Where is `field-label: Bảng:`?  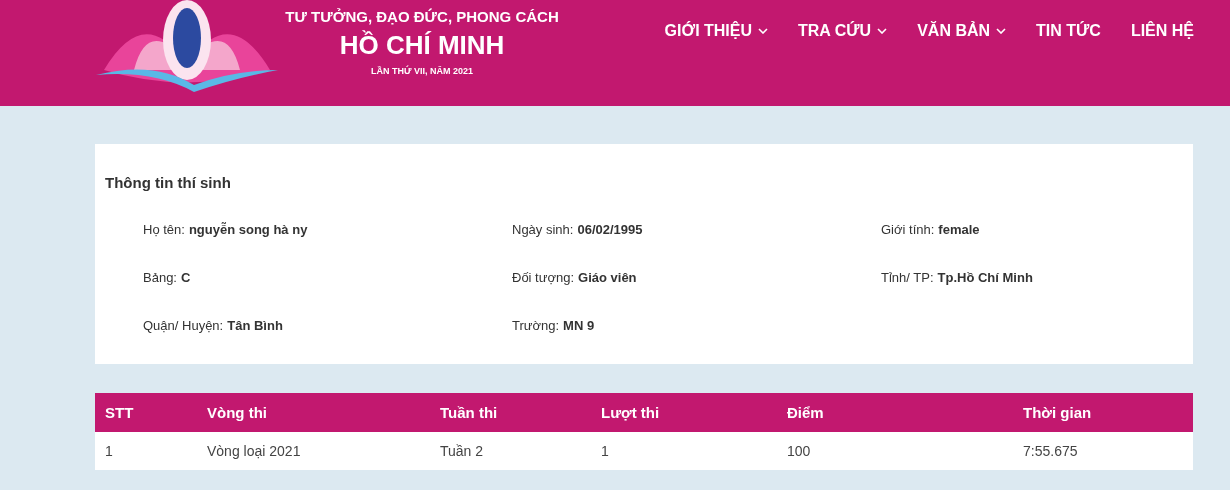
field-label: Bảng: is located at coordinates (160, 278).